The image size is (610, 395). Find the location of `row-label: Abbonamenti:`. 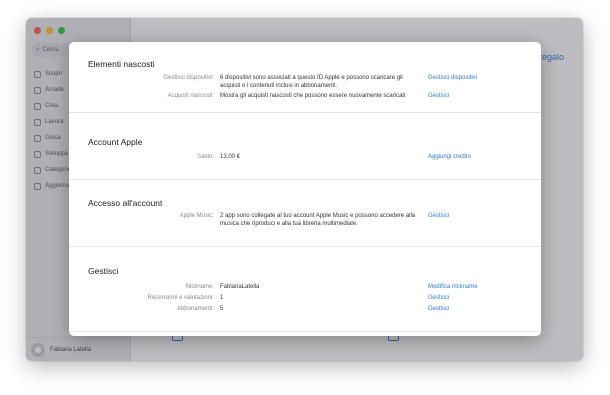

row-label: Abbonamenti: is located at coordinates (195, 309).